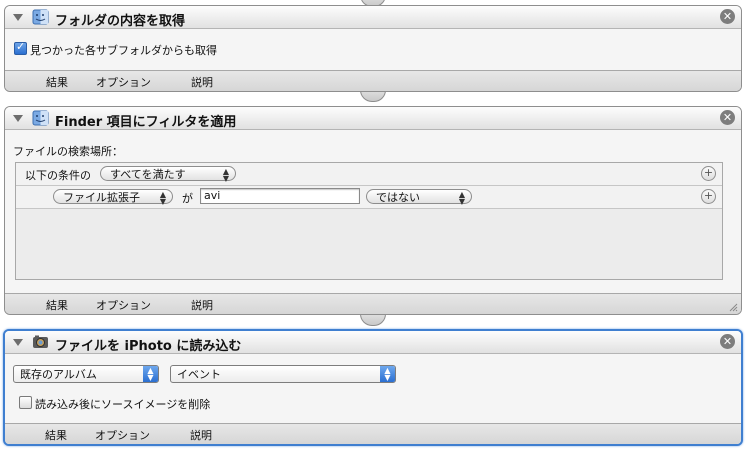 The width and height of the screenshot is (750, 453). I want to click on iphoto-icon, so click(40, 341).